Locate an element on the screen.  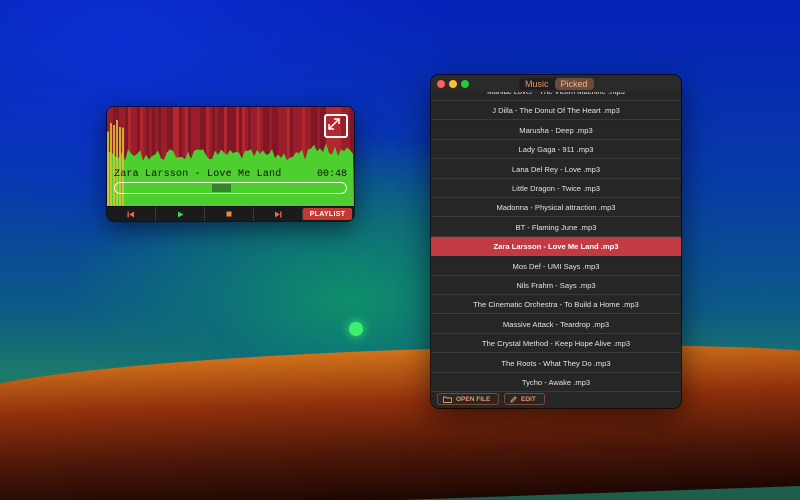
track-row: The Roots - What They Do .mp3 is located at coordinates (556, 363).